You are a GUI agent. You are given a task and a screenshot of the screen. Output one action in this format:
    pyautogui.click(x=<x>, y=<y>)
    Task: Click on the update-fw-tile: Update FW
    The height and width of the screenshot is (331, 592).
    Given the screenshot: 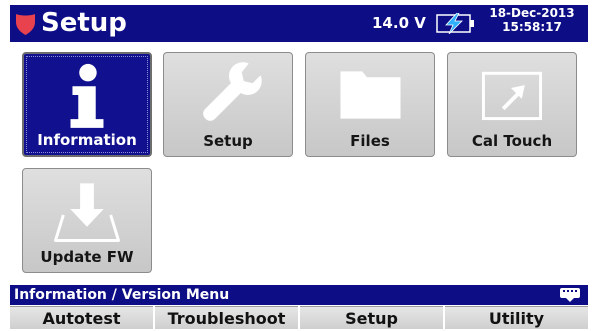 What is the action you would take?
    pyautogui.click(x=87, y=220)
    